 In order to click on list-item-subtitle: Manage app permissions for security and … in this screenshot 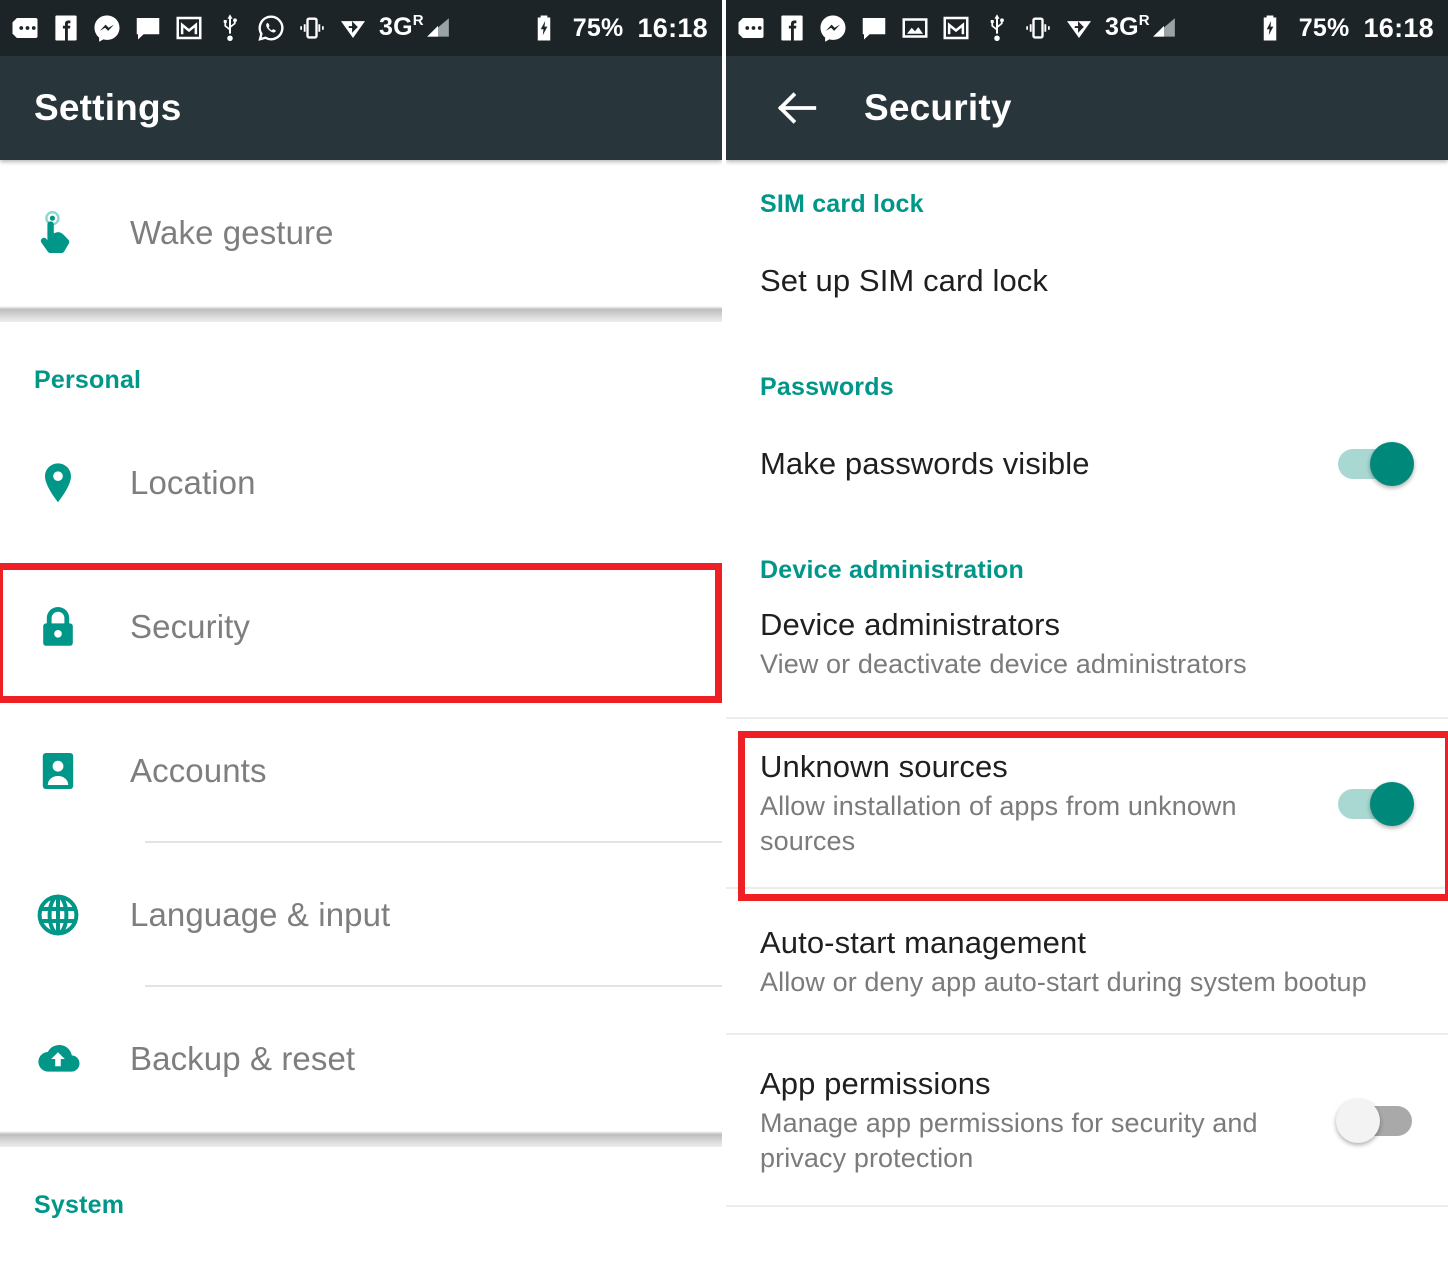, I will do `click(1009, 1140)`.